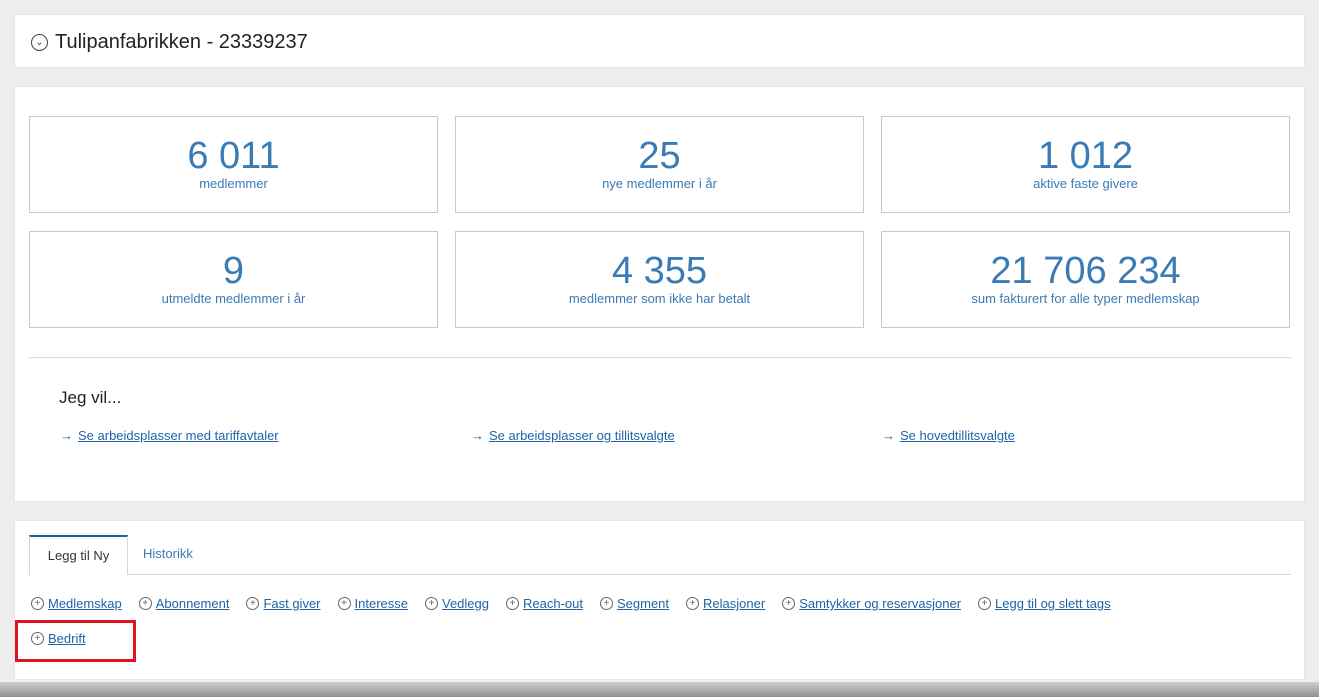  What do you see at coordinates (725, 603) in the screenshot?
I see `add-relasjoner: + Relasjoner` at bounding box center [725, 603].